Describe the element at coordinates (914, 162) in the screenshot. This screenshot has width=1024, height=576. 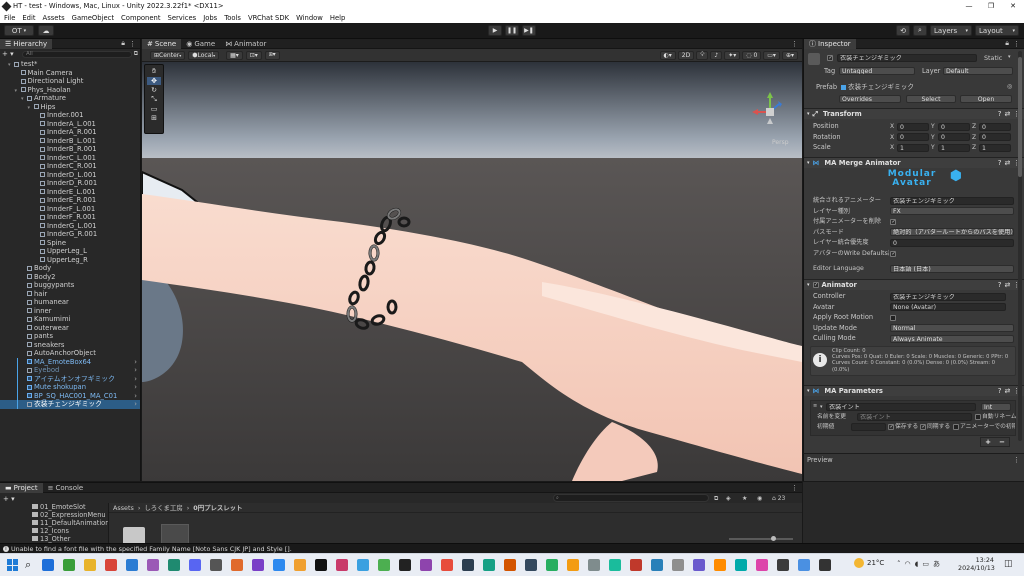
I see `merge-animator-header: ▾ ⋈ MA Merge Animator ? ⇄ ⋮` at that location.